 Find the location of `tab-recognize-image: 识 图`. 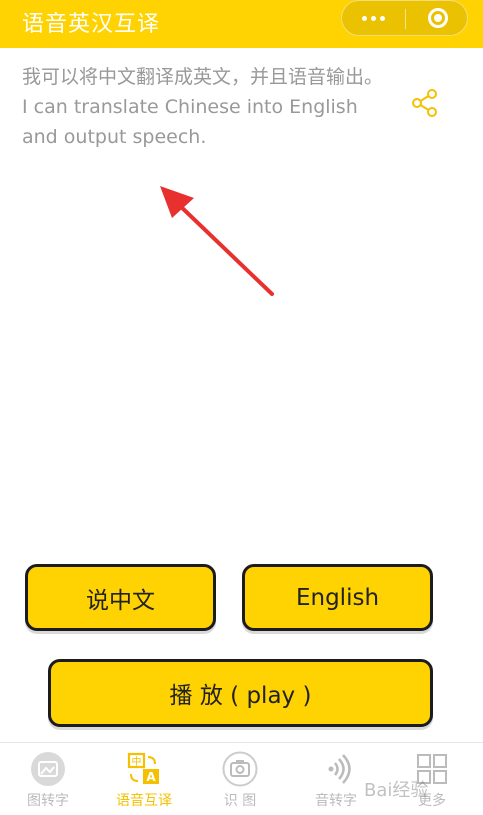

tab-recognize-image: 识 图 is located at coordinates (240, 779).